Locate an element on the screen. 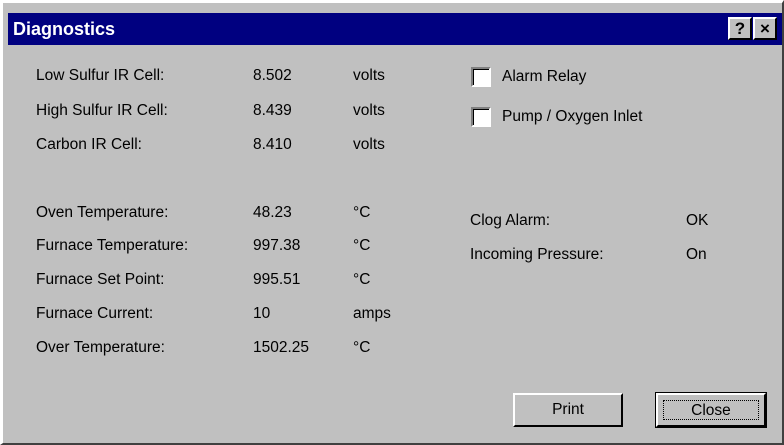  pump-oxygen-inlet-label: Pump / Oxygen Inlet is located at coordinates (572, 117).